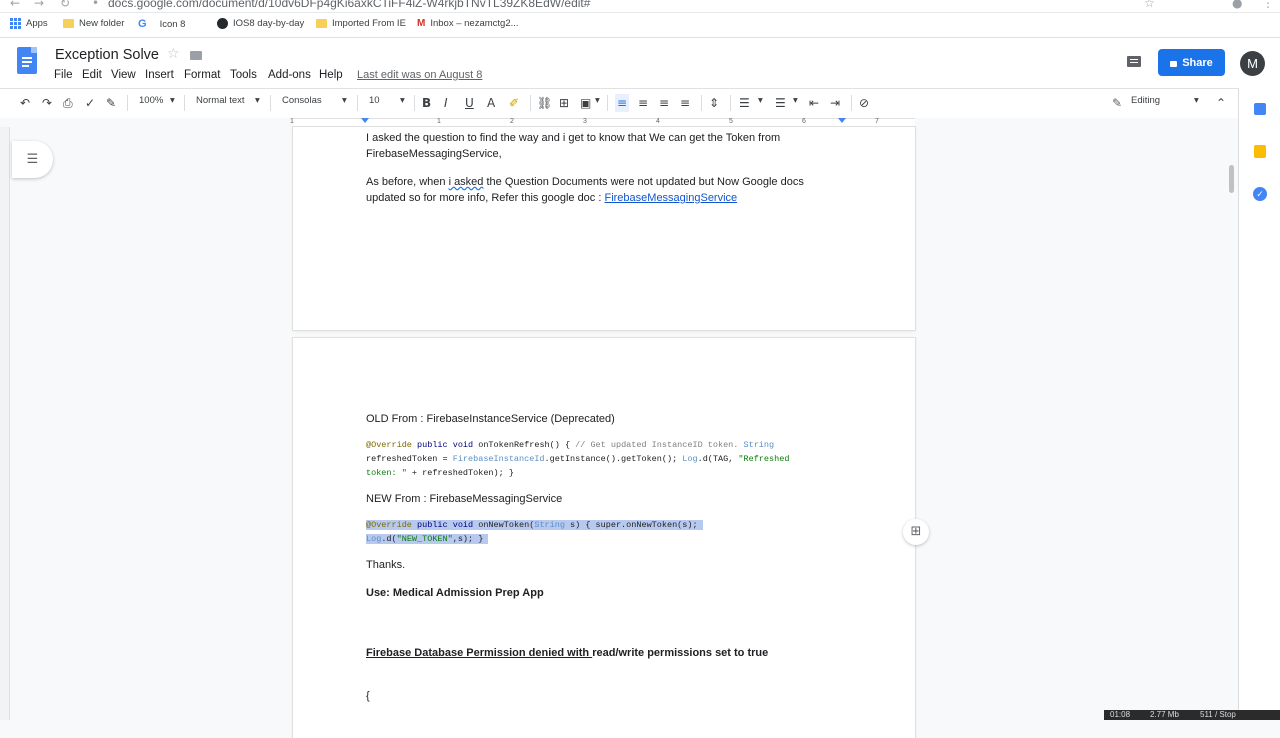  I want to click on style-select: Normal text, so click(220, 100).